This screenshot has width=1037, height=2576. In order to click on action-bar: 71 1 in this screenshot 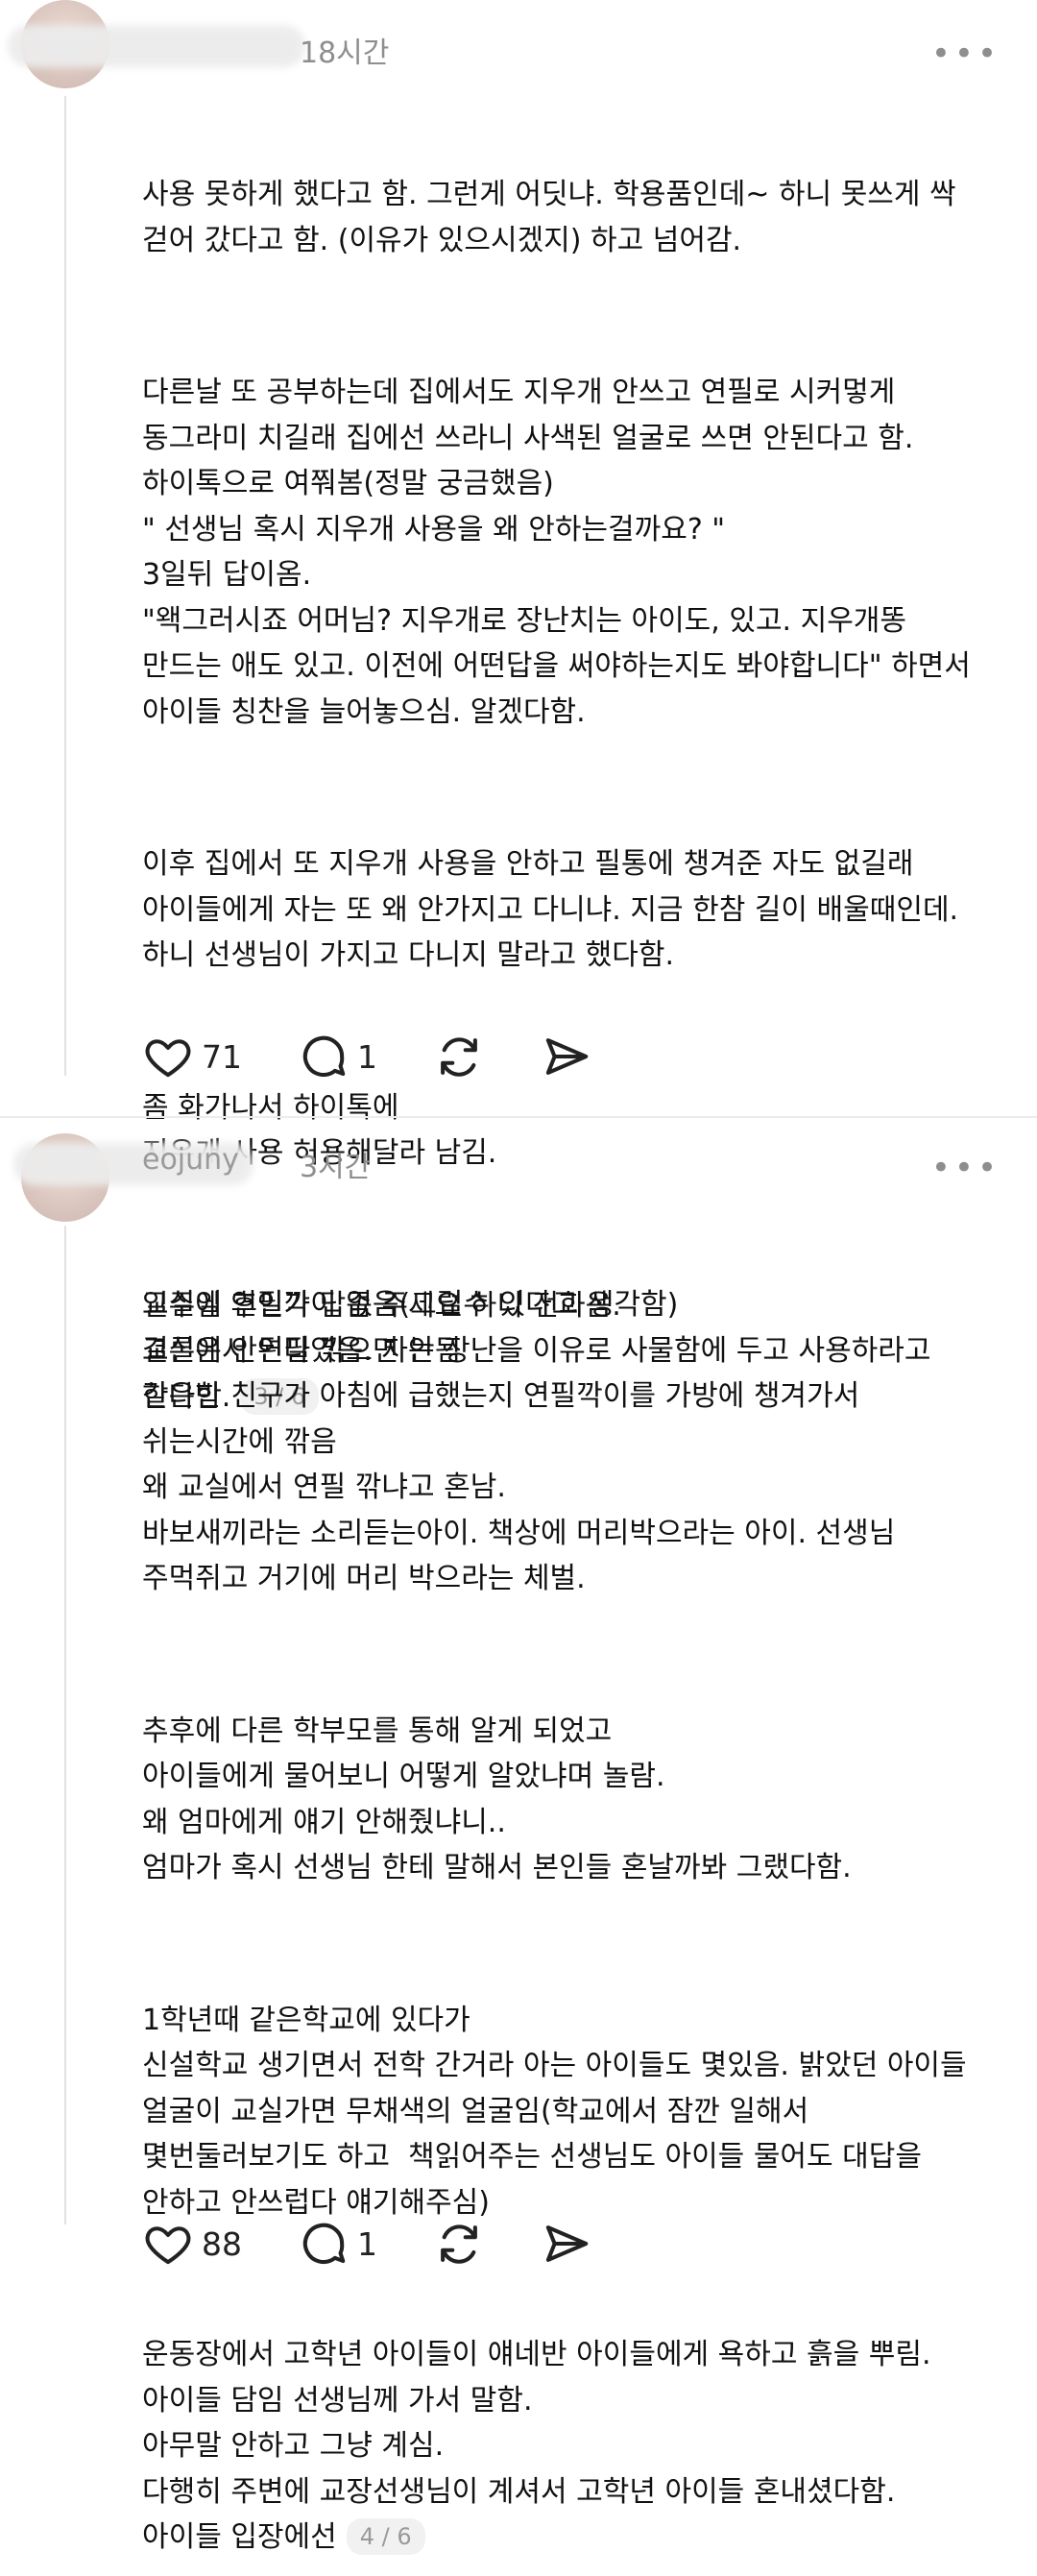, I will do `click(395, 1056)`.